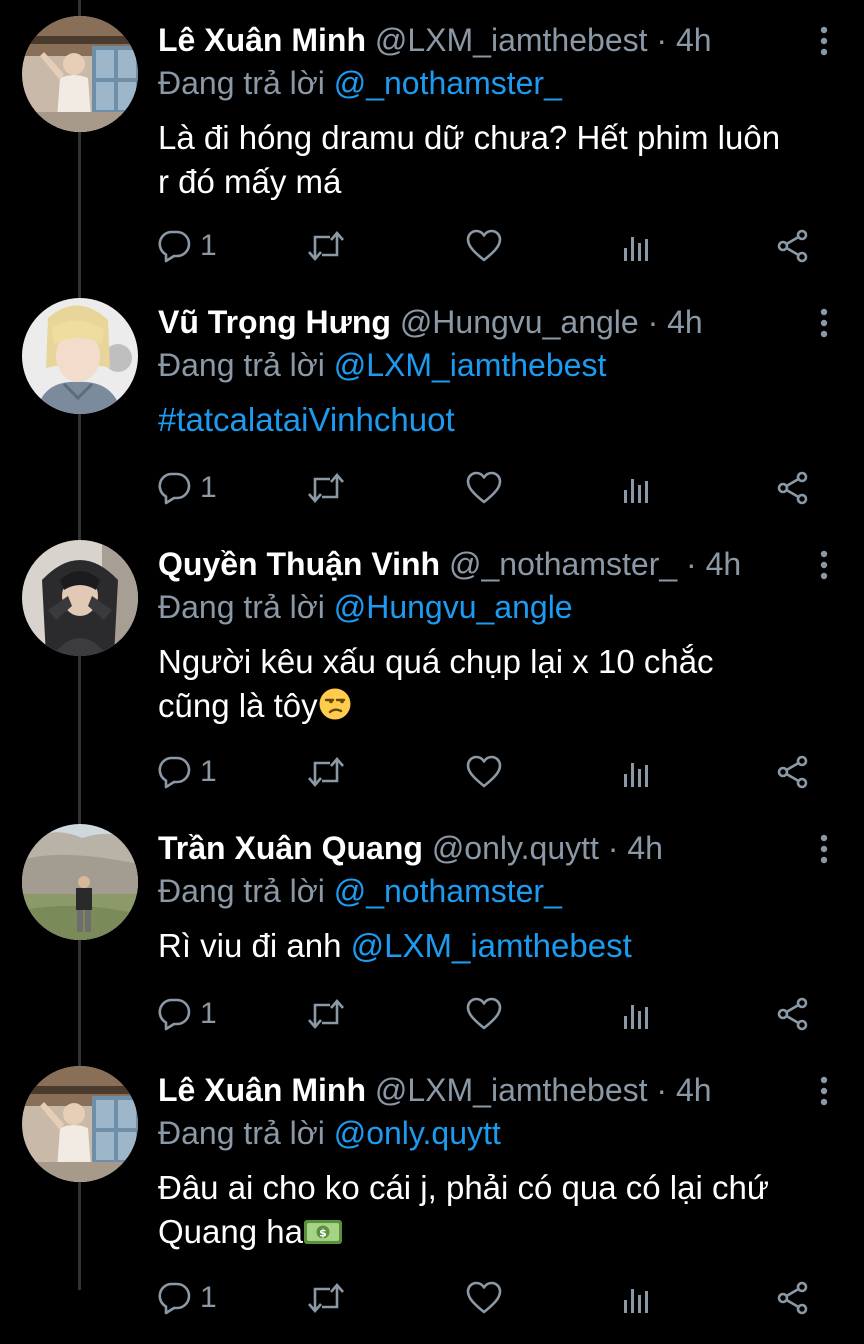 The height and width of the screenshot is (1344, 864). What do you see at coordinates (250, 945) in the screenshot?
I see `tweet-text-line: Rì viu đi anh` at bounding box center [250, 945].